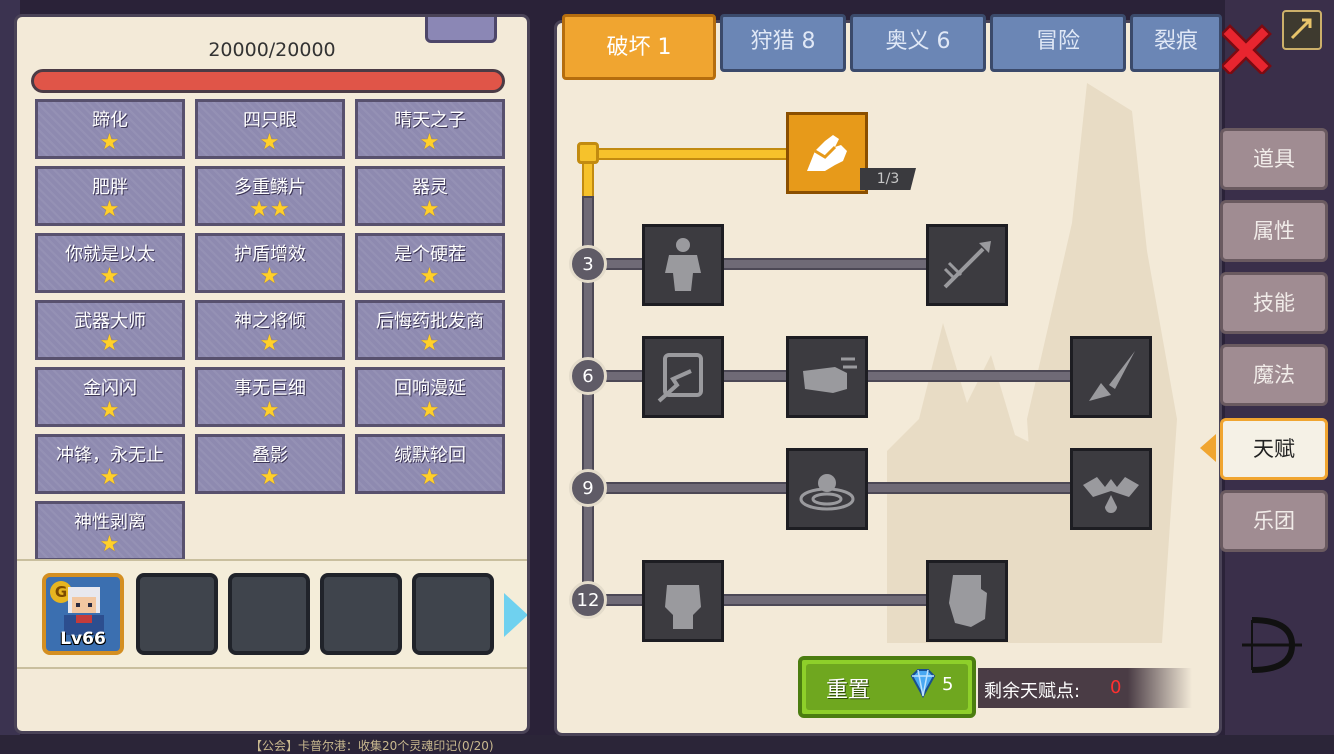 This screenshot has width=1334, height=754. I want to click on skill-name: 缄默轮回, so click(430, 455).